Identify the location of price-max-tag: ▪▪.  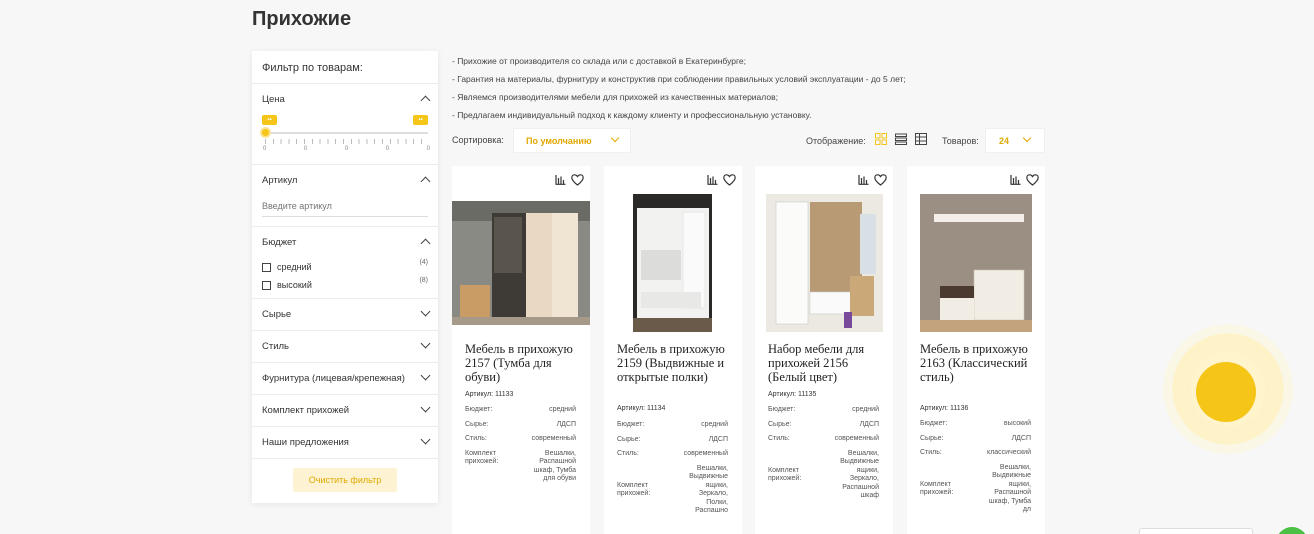
(420, 120).